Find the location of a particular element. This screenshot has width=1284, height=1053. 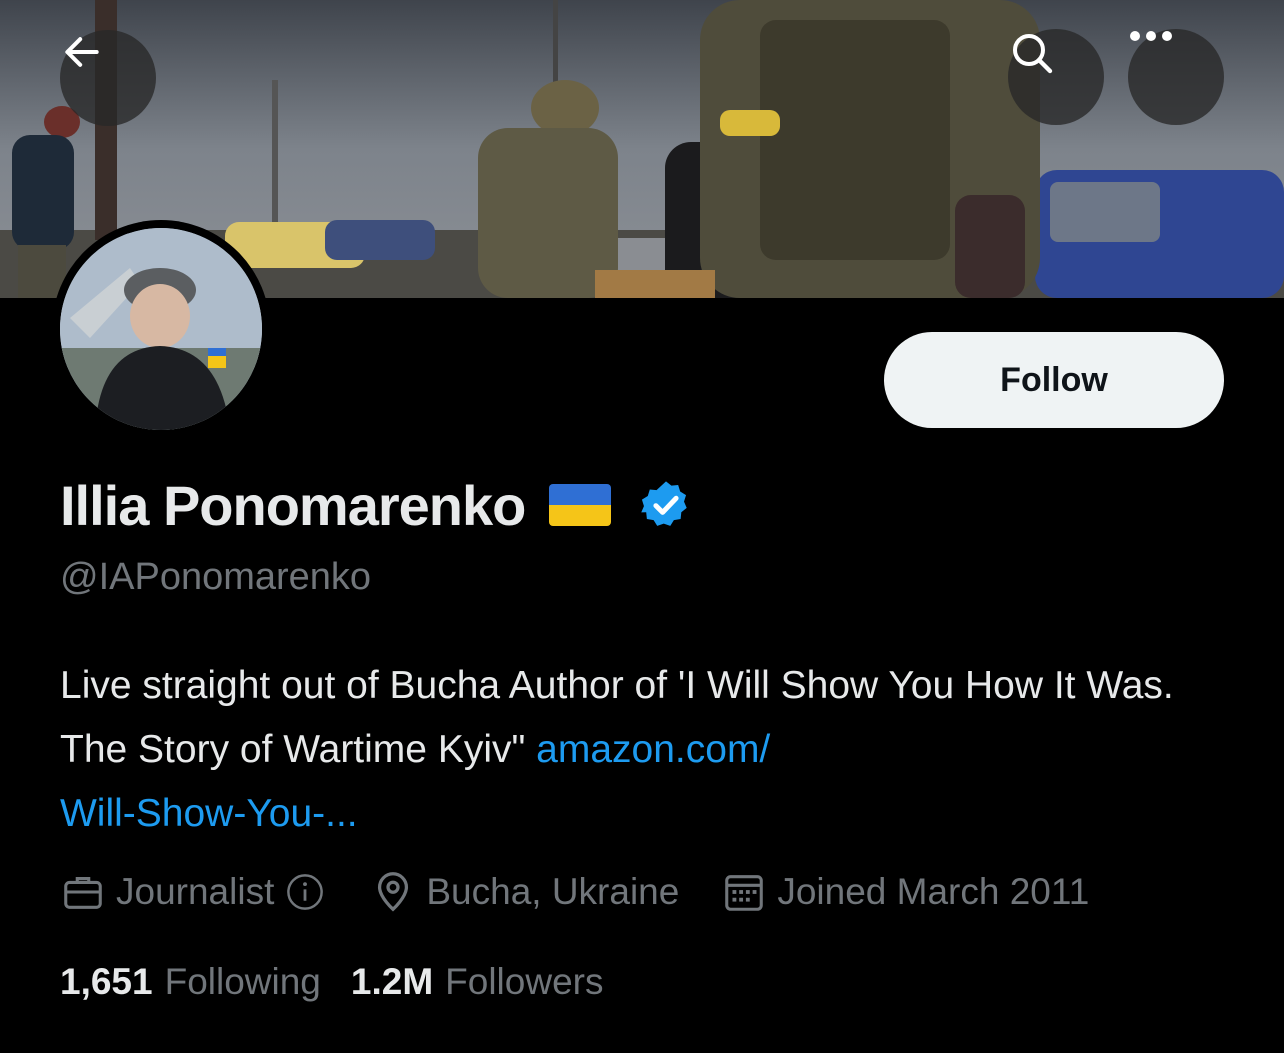

avatar is located at coordinates (161, 329).